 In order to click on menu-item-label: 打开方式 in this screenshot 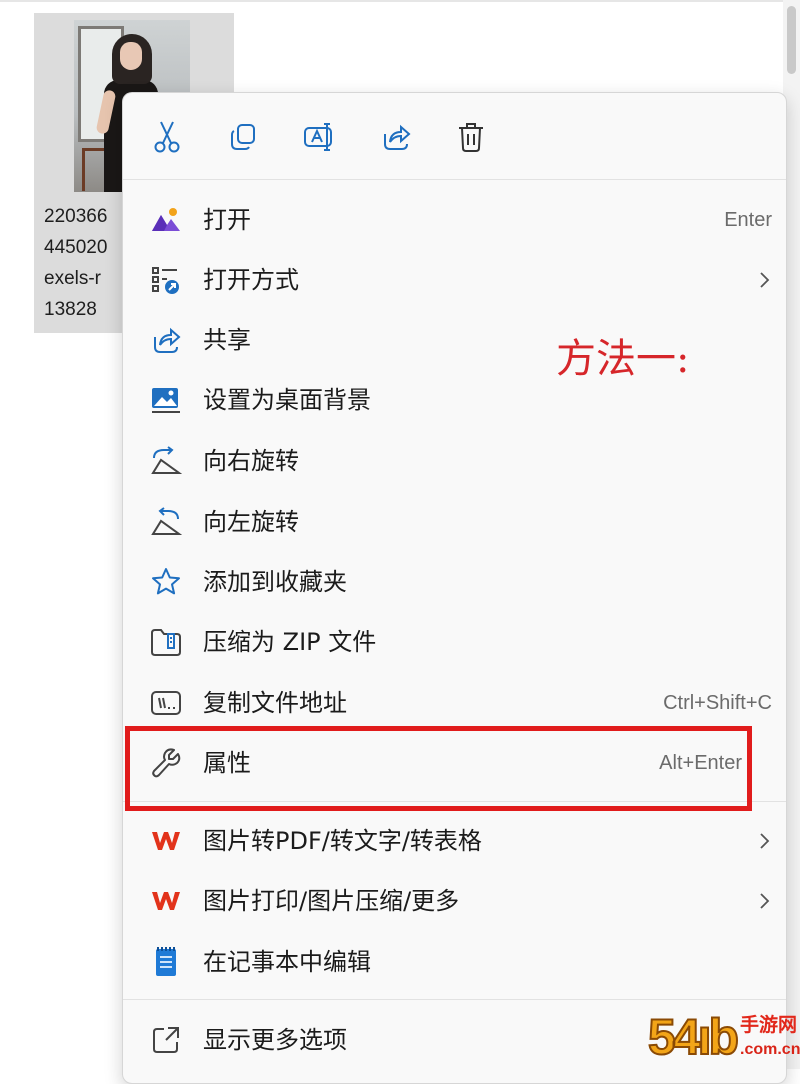, I will do `click(251, 280)`.